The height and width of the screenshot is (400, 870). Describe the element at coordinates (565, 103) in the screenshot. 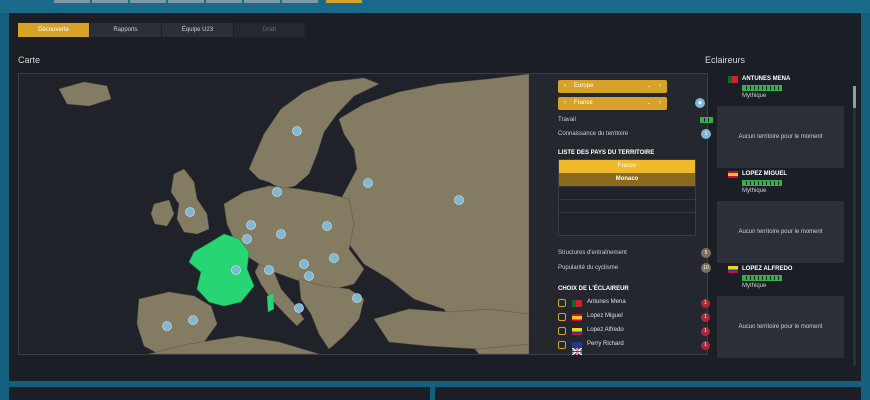

I see `country-prev-button: ‹` at that location.